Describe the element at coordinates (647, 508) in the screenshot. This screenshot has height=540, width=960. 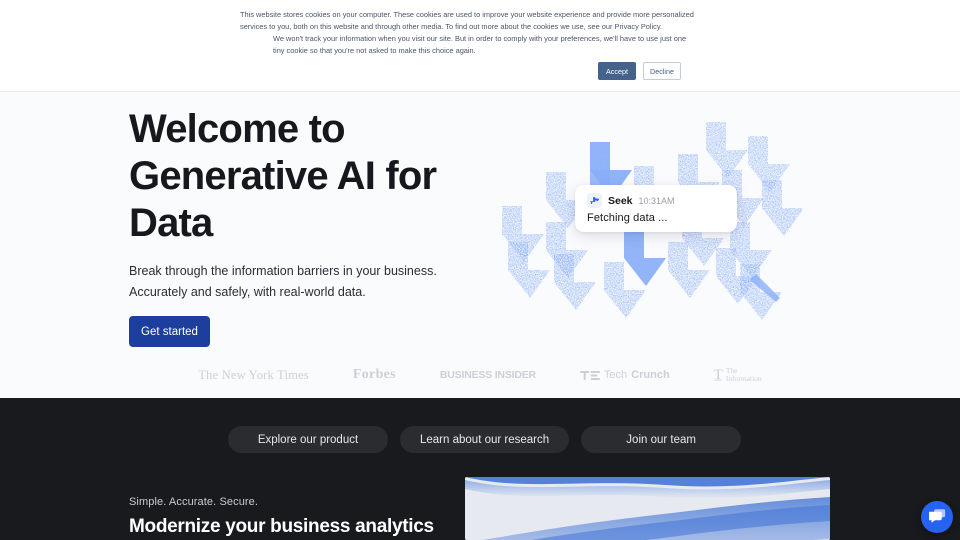
I see `feature-illustration` at that location.